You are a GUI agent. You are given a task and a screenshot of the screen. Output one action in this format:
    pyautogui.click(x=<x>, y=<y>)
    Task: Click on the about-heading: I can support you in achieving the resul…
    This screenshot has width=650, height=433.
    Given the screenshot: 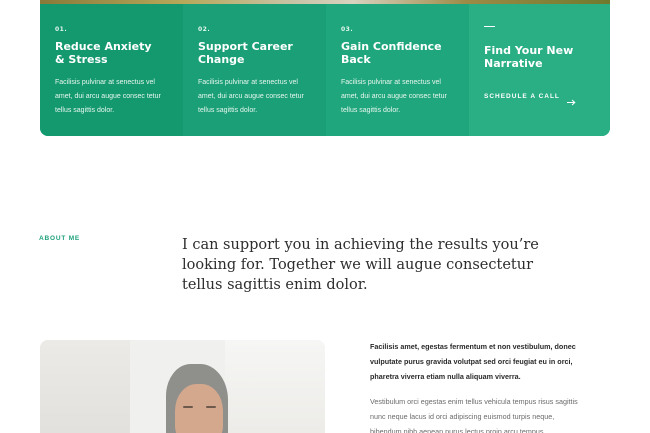 What is the action you would take?
    pyautogui.click(x=360, y=265)
    